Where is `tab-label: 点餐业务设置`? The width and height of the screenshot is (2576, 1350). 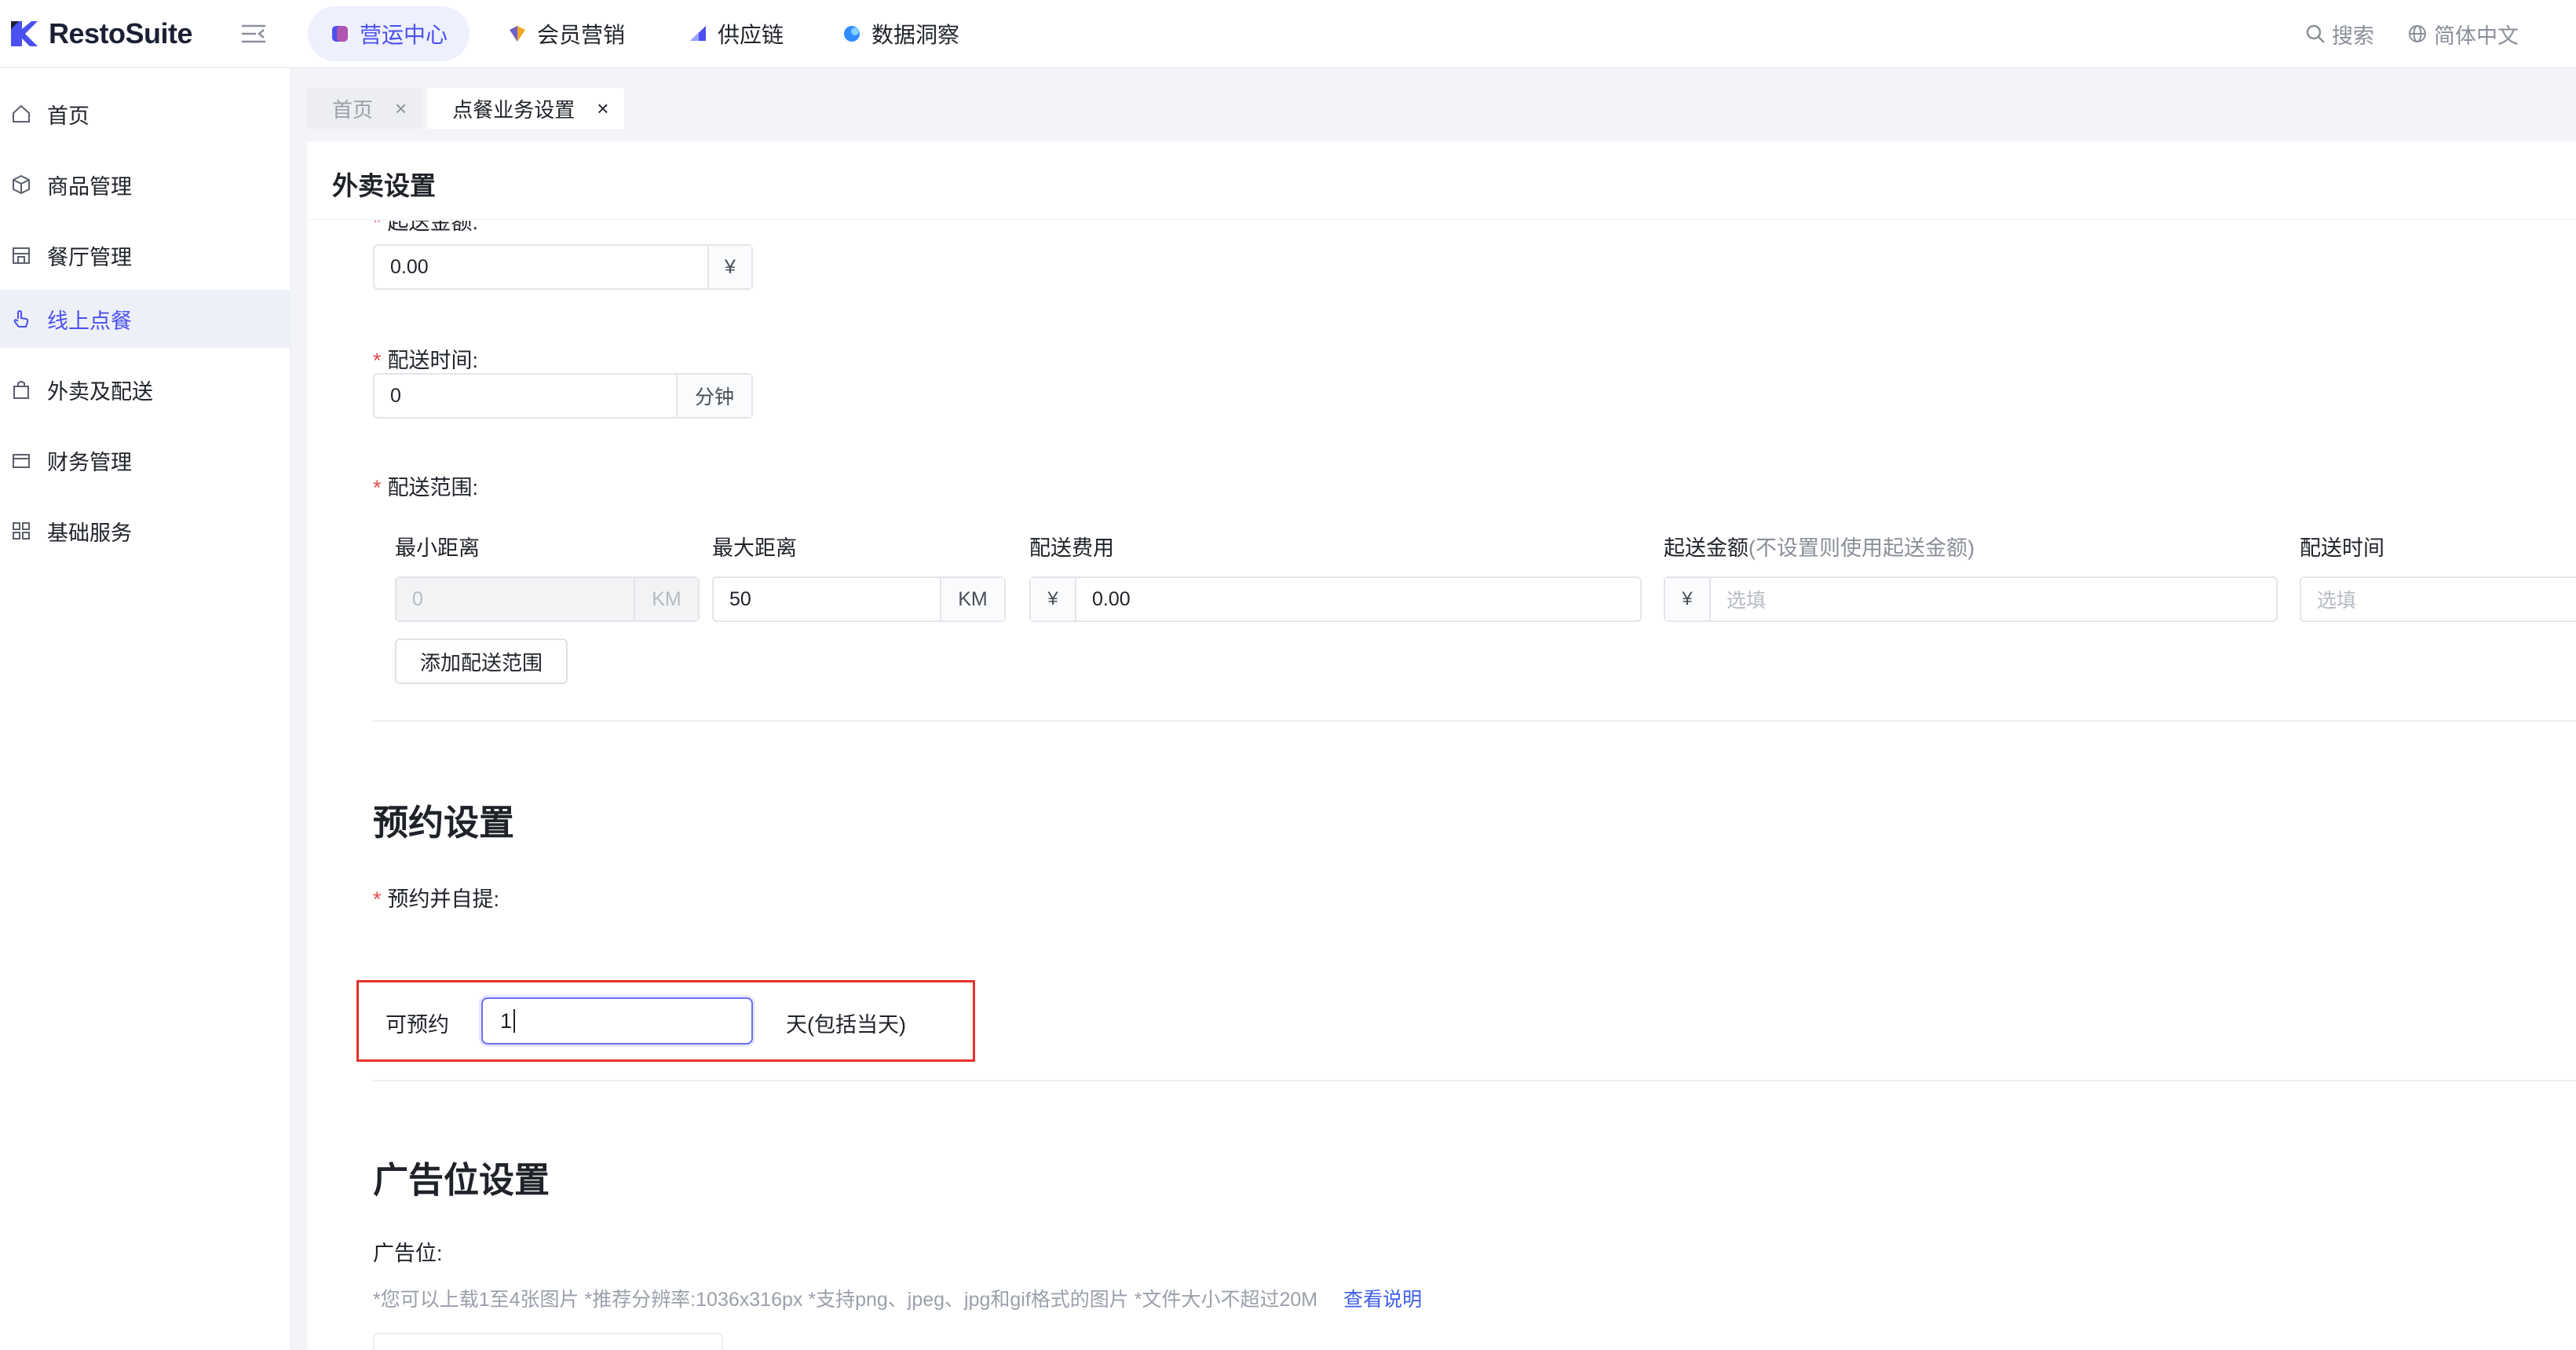
tab-label: 点餐业务设置 is located at coordinates (513, 110).